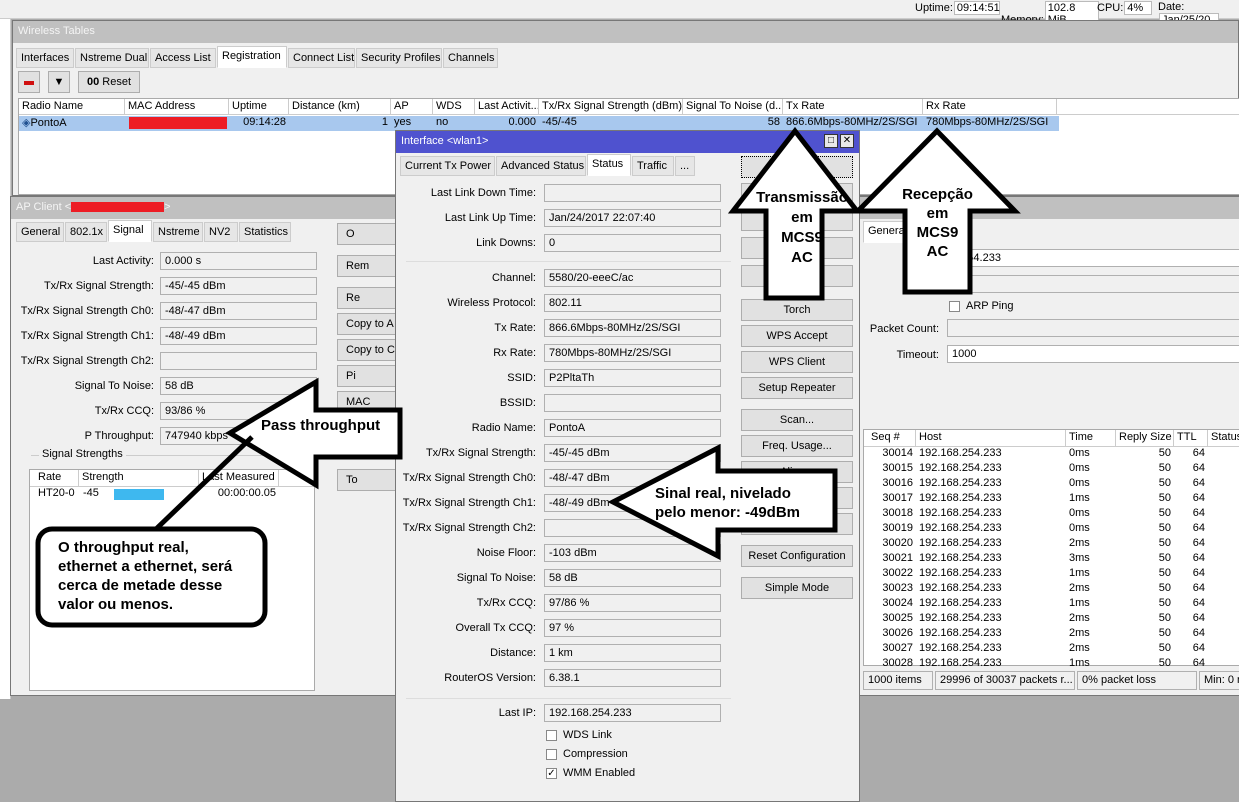 This screenshot has width=1239, height=802. Describe the element at coordinates (728, 503) in the screenshot. I see `signal-note: Sinal real, nivelado pelo menor: -49dBm` at that location.